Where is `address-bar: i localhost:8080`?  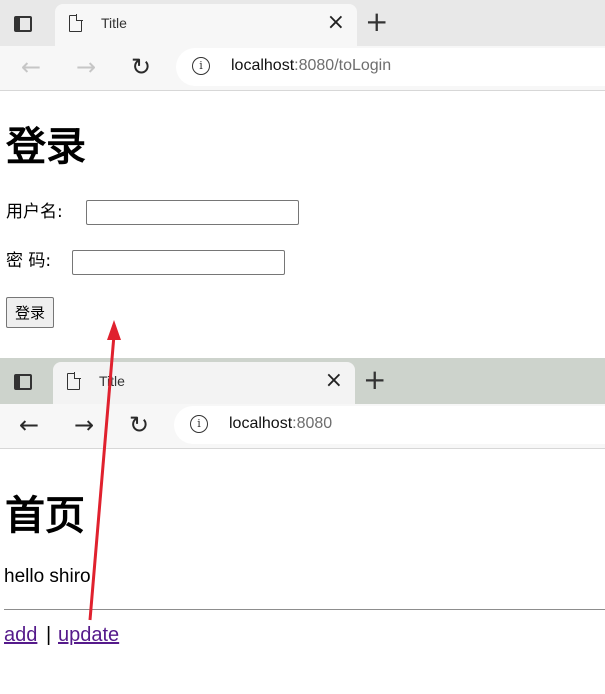
address-bar: i localhost:8080 is located at coordinates (389, 425).